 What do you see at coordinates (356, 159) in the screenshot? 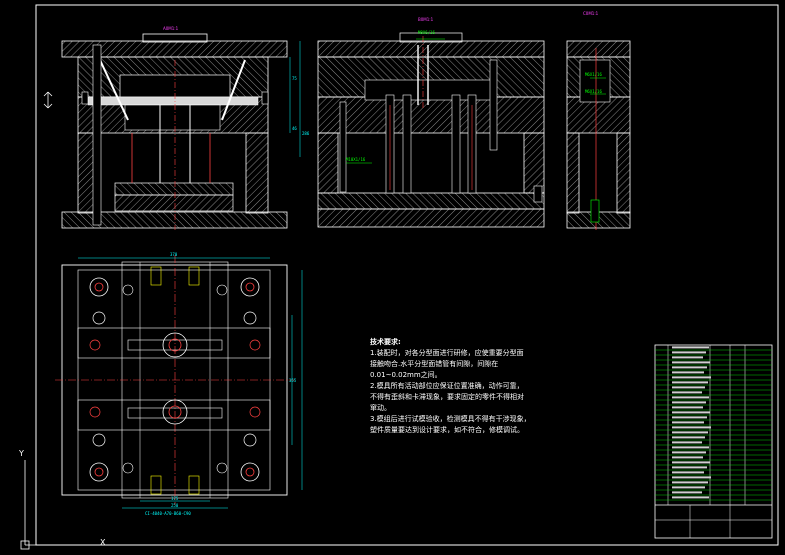
I see `side-callout-mid: M10X1/16` at bounding box center [356, 159].